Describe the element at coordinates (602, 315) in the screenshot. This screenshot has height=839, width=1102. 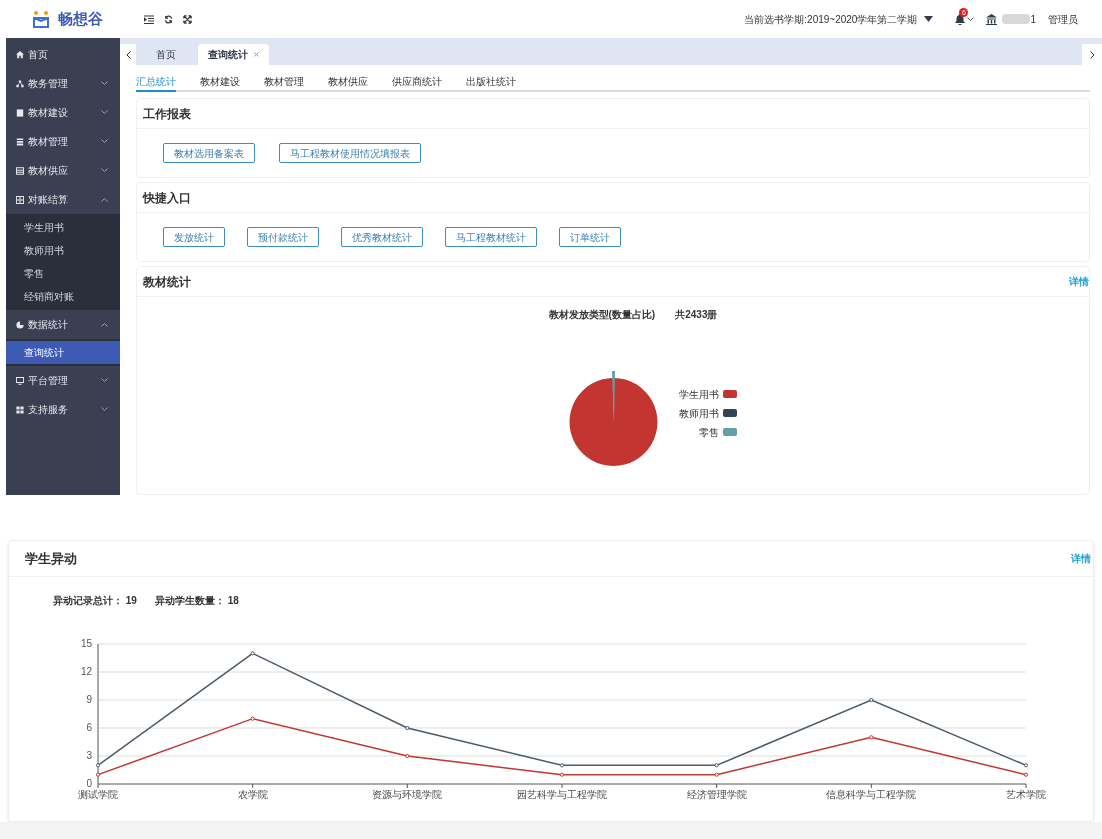
I see `chart-title: 教材发放类型(数量占比)` at that location.